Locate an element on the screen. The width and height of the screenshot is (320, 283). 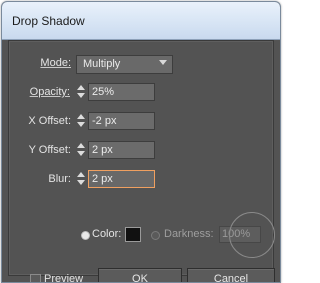
blur-label: Blur: is located at coordinates (59, 179).